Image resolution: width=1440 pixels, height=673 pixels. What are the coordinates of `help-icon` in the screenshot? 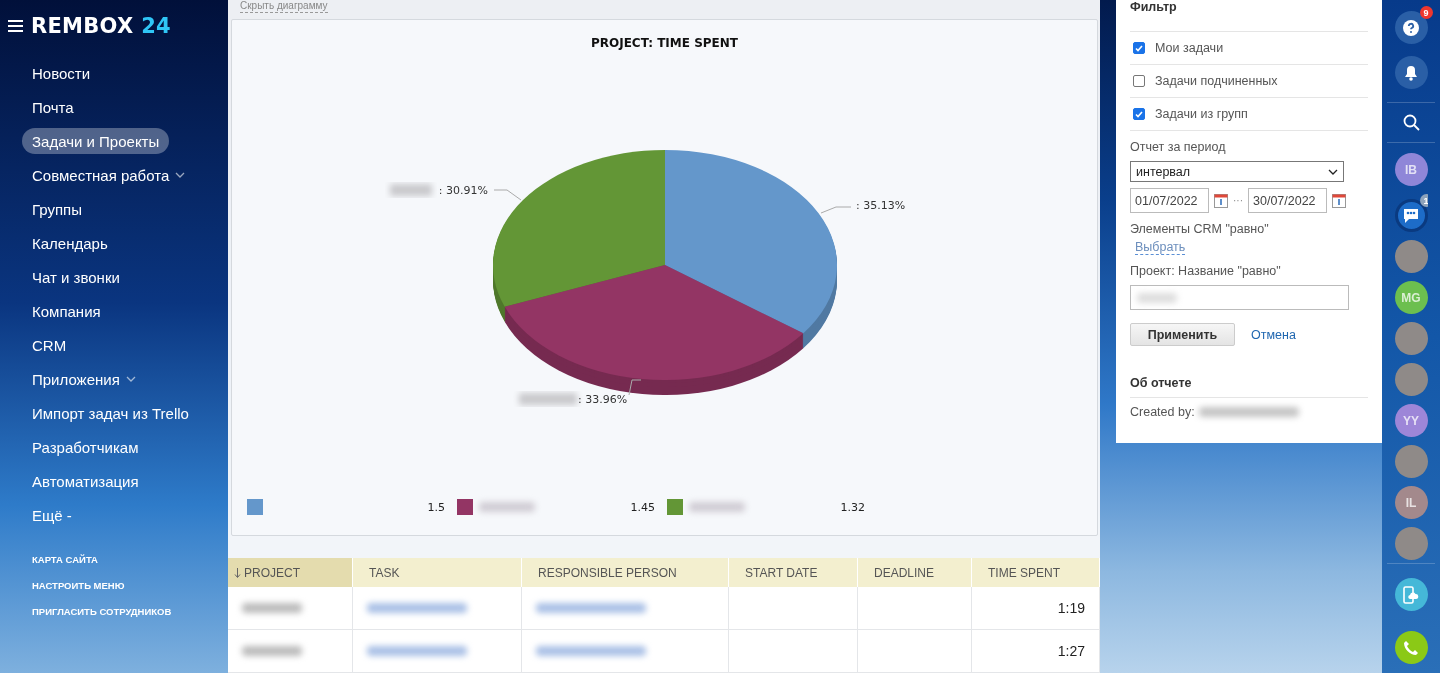 It's located at (1411, 27).